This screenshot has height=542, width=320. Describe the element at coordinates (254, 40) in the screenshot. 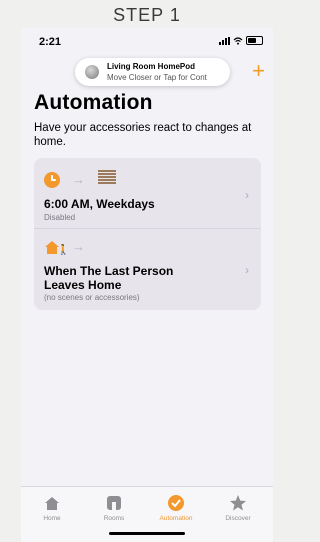

I see `battery-icon` at that location.